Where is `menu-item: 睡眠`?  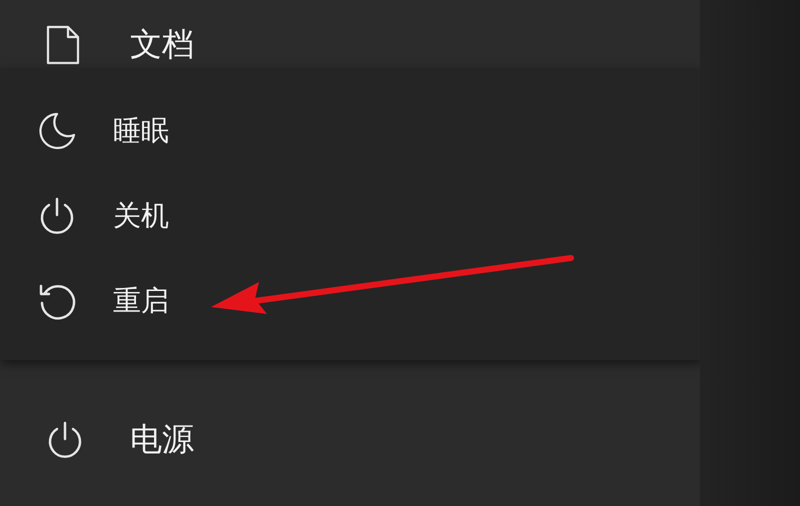
menu-item: 睡眠 is located at coordinates (351, 131).